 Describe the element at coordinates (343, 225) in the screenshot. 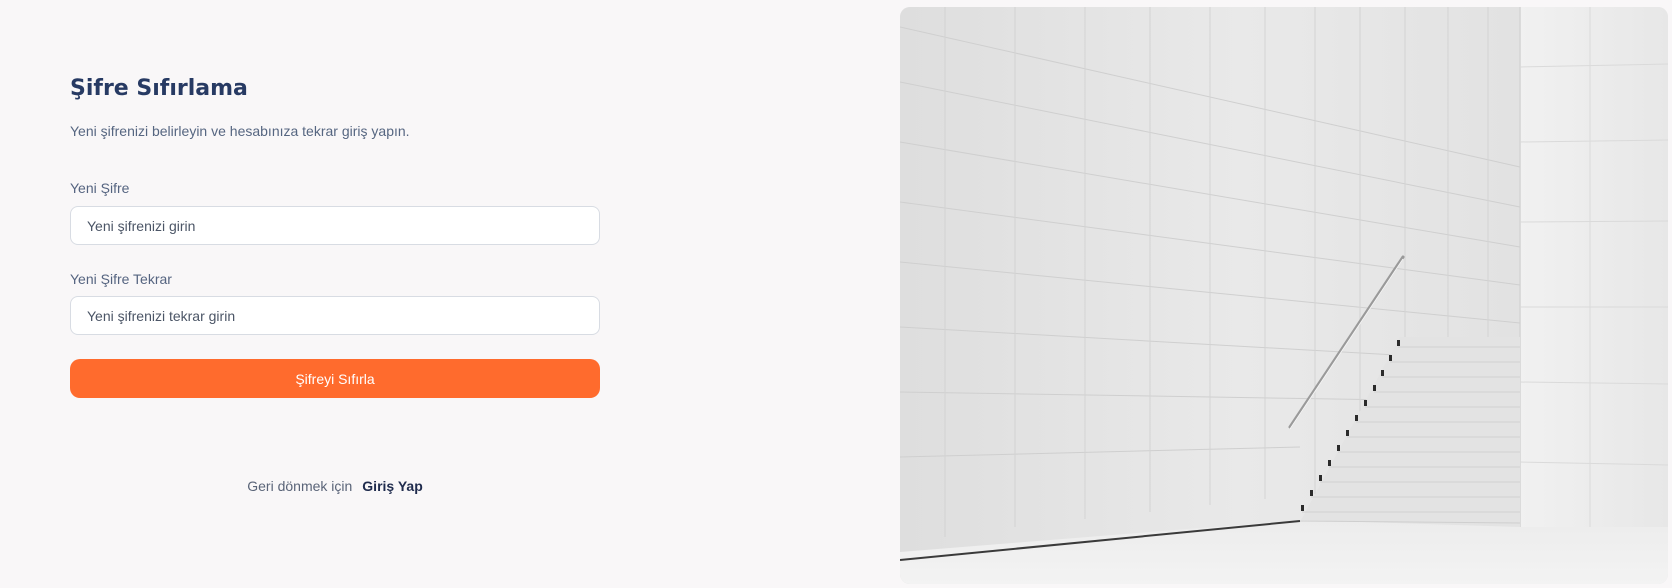

I see `new-password-input` at that location.